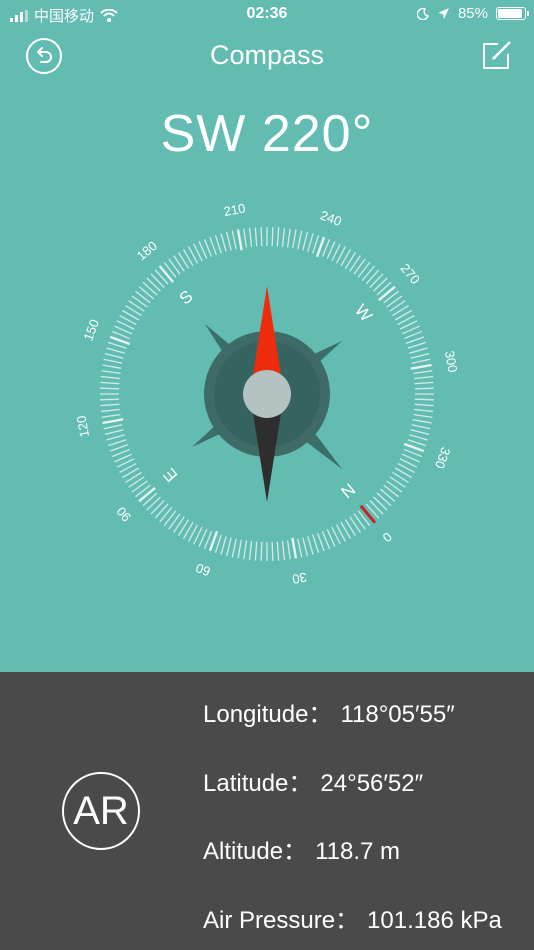 The height and width of the screenshot is (950, 534). What do you see at coordinates (281, 920) in the screenshot?
I see `air-pressure-label: Air Pressure：` at bounding box center [281, 920].